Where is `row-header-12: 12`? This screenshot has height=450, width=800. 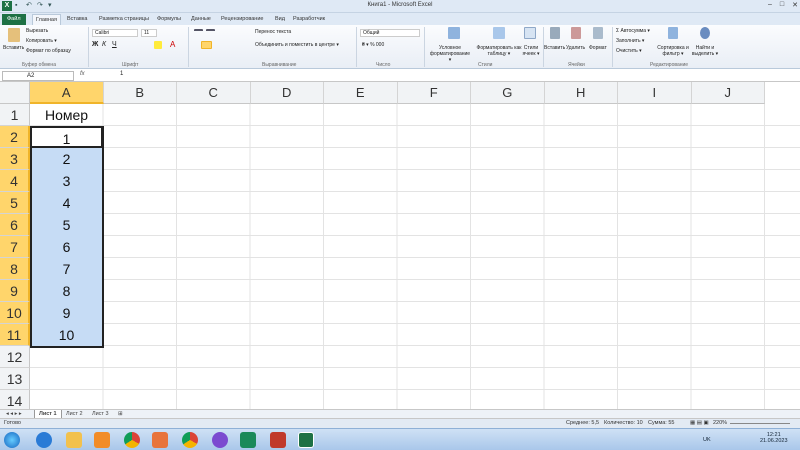 row-header-12: 12 is located at coordinates (15, 357).